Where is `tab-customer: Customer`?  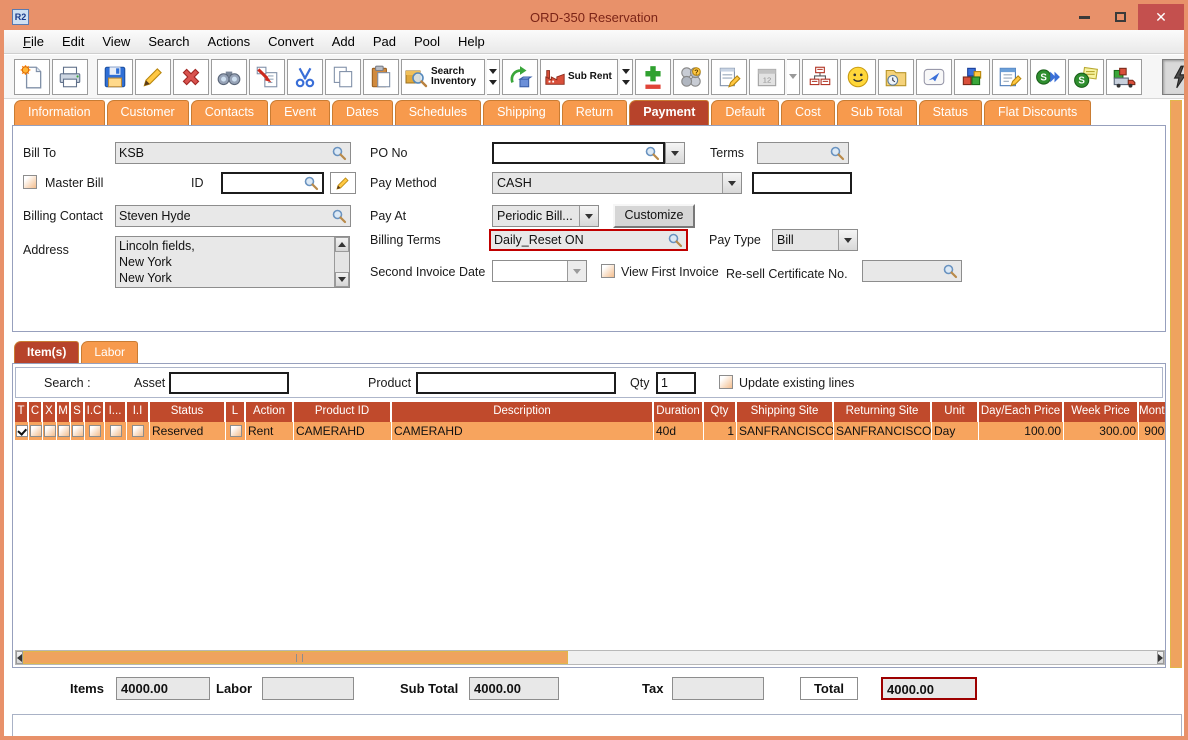 tab-customer: Customer is located at coordinates (147, 112).